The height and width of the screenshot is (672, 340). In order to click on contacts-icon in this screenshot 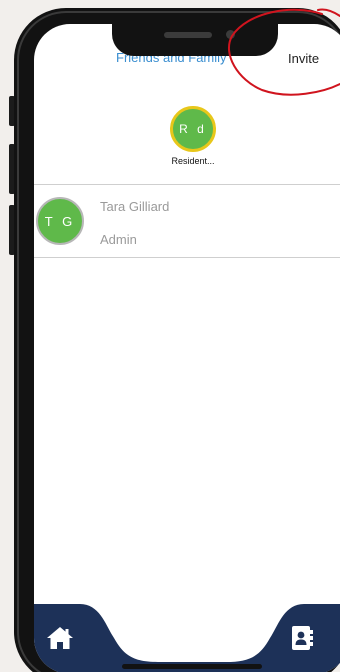, I will do `click(302, 640)`.